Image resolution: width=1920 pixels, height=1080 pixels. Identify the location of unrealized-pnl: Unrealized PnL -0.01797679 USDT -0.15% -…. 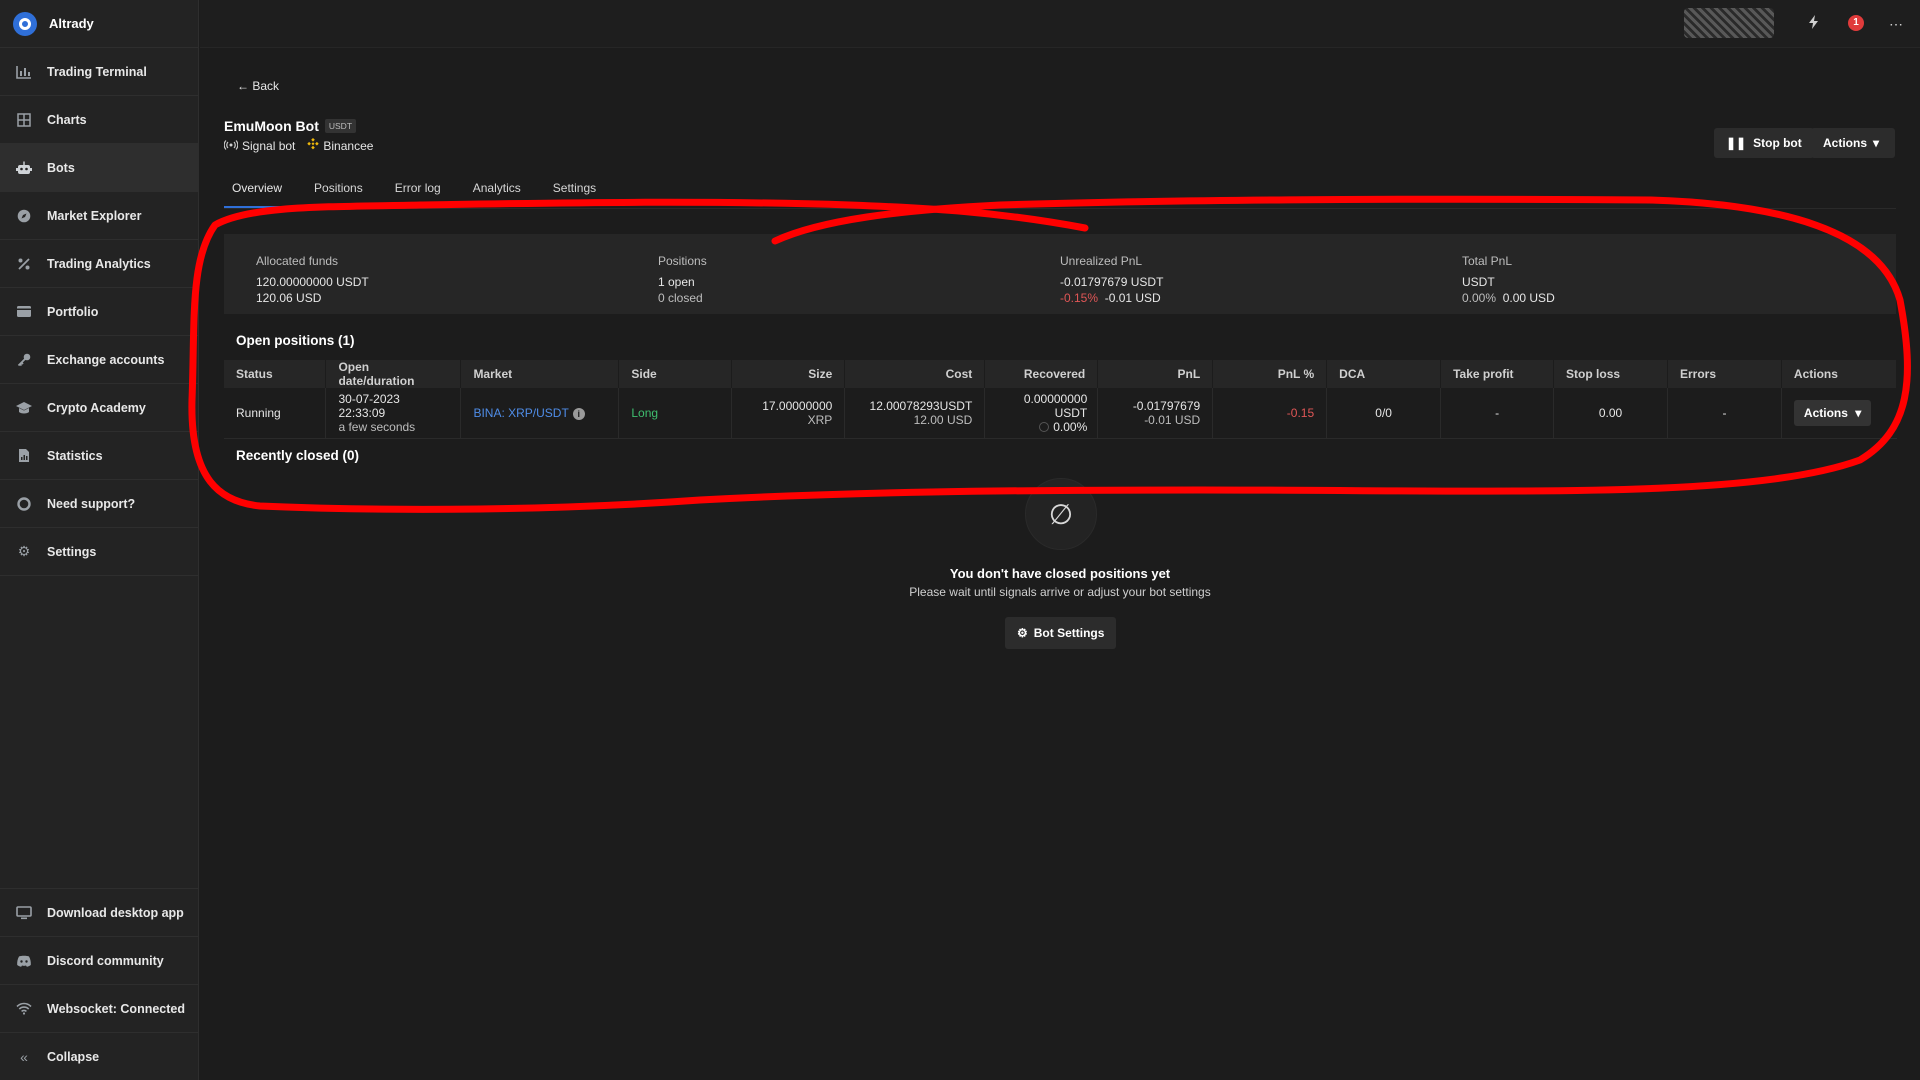
(1111, 280).